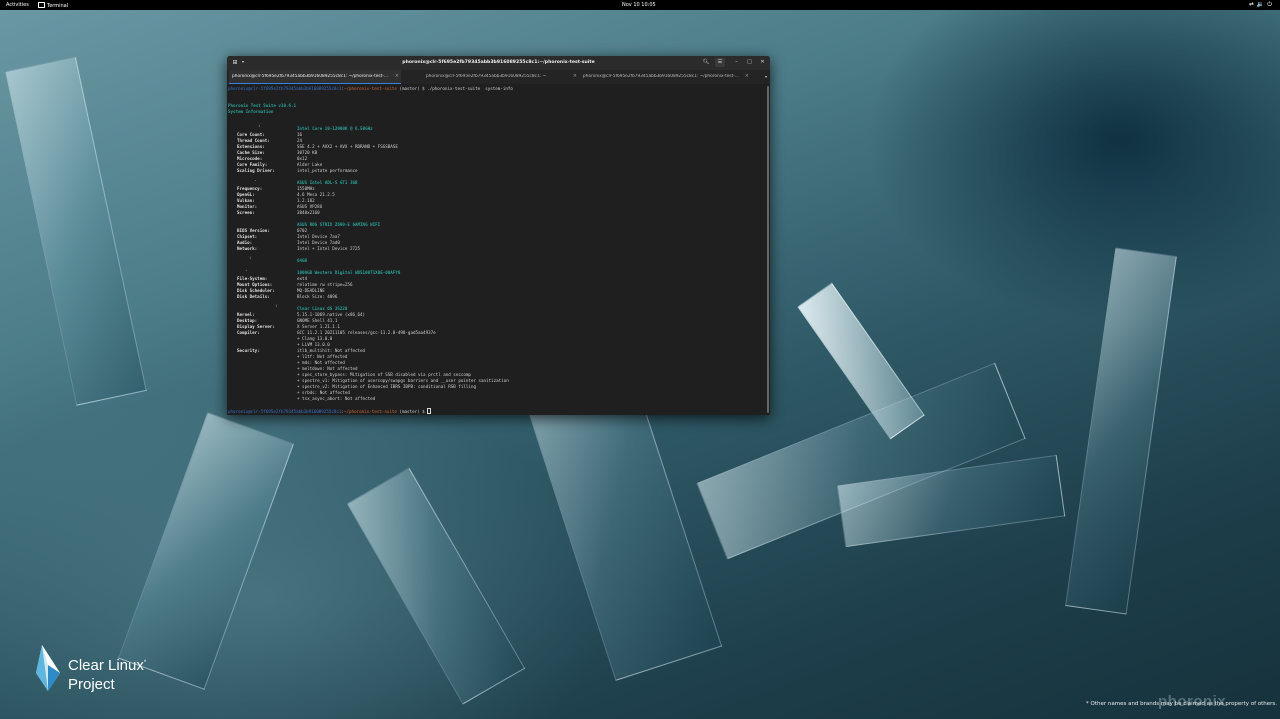 This screenshot has height=719, width=1280. Describe the element at coordinates (302, 158) in the screenshot. I see `row-value: 0x12` at that location.